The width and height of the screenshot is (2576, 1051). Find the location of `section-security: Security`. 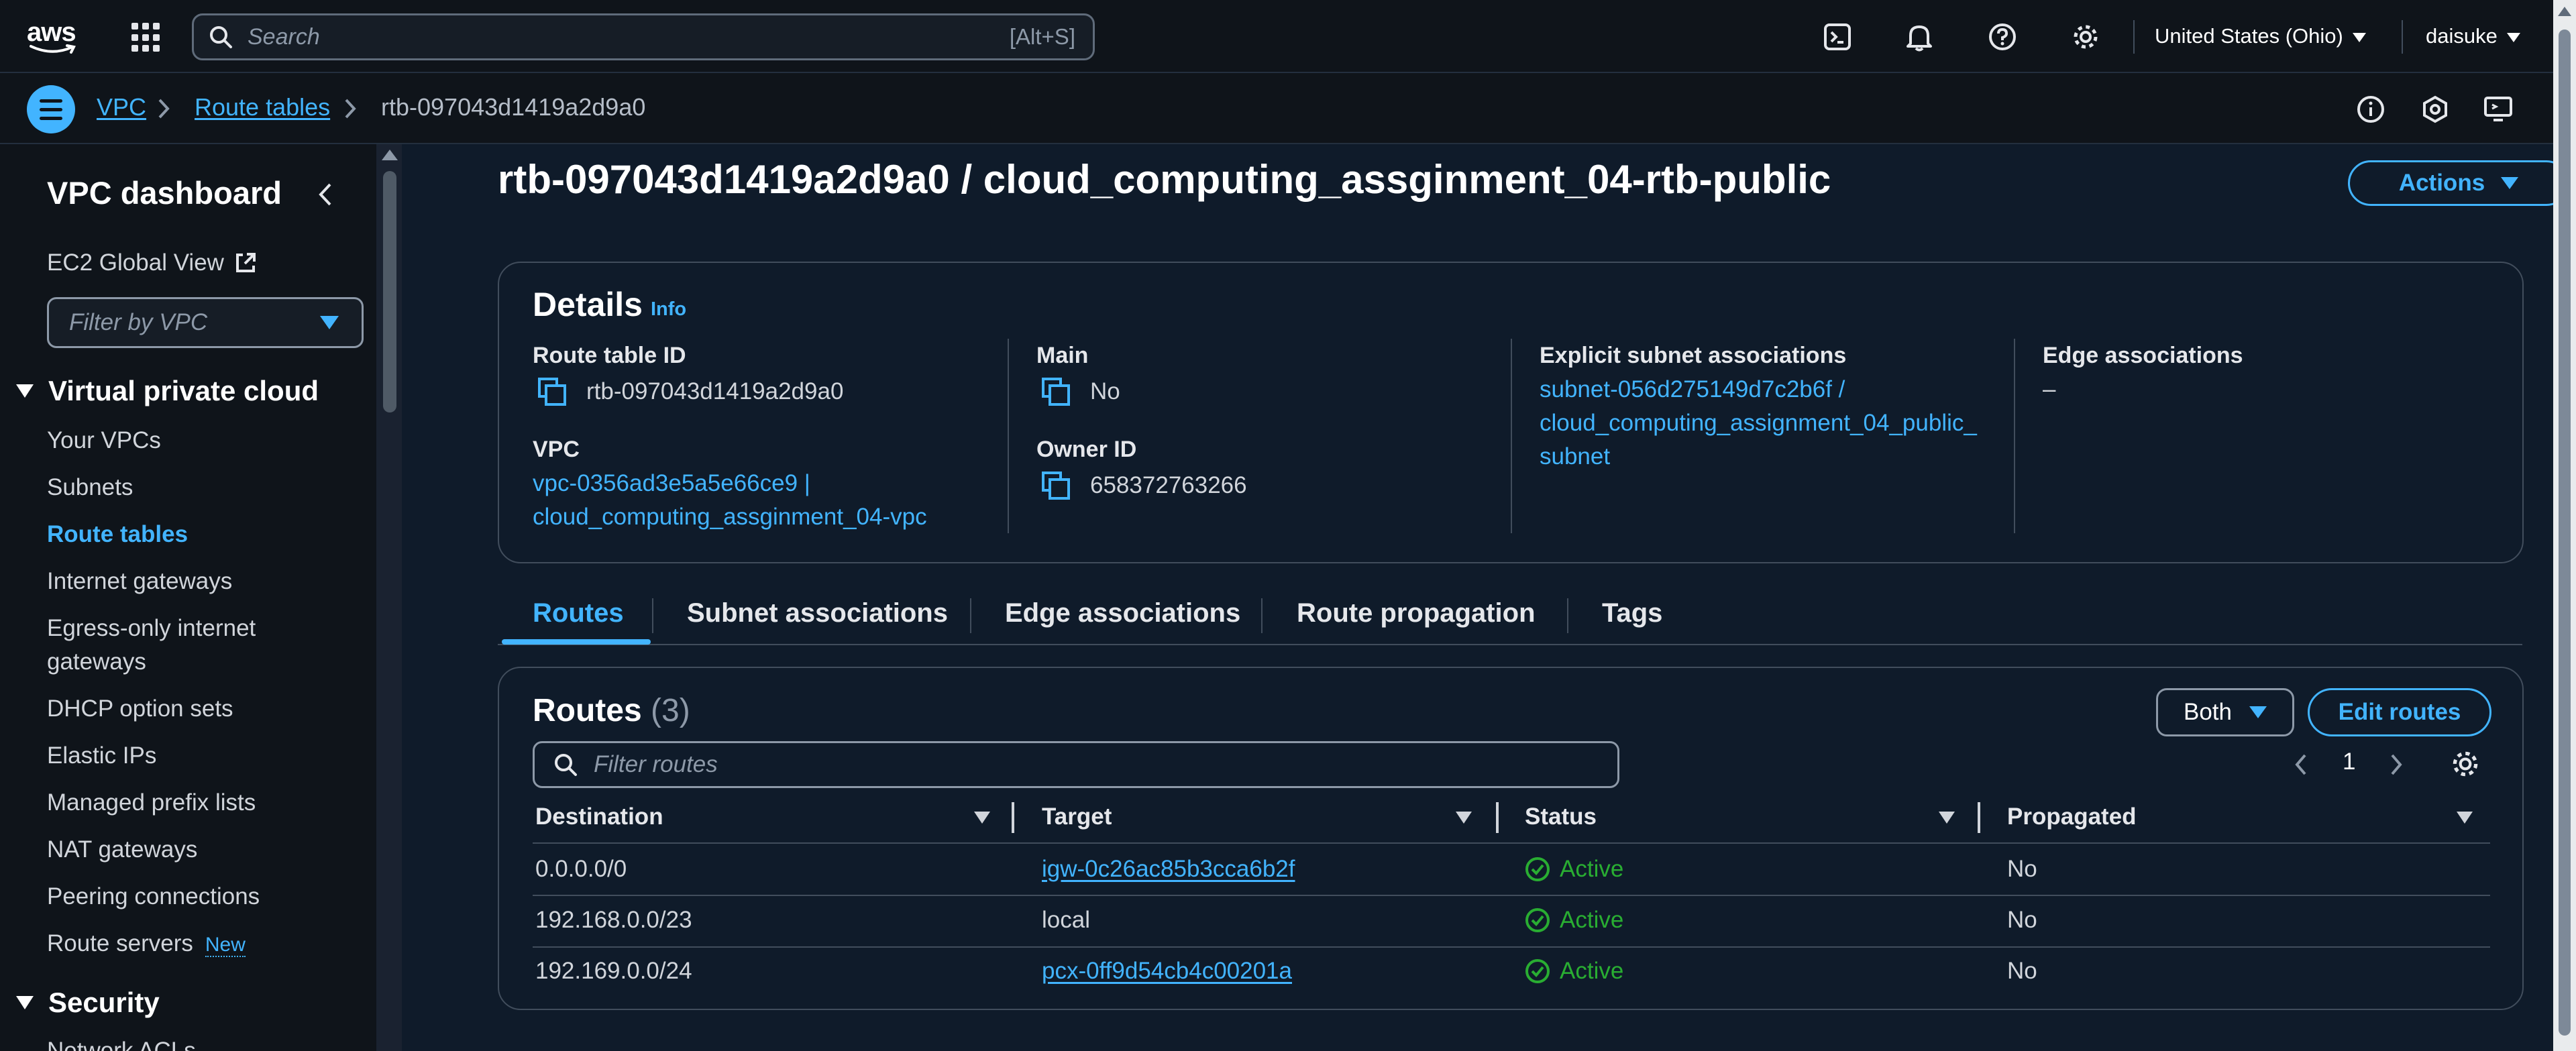

section-security: Security is located at coordinates (88, 1003).